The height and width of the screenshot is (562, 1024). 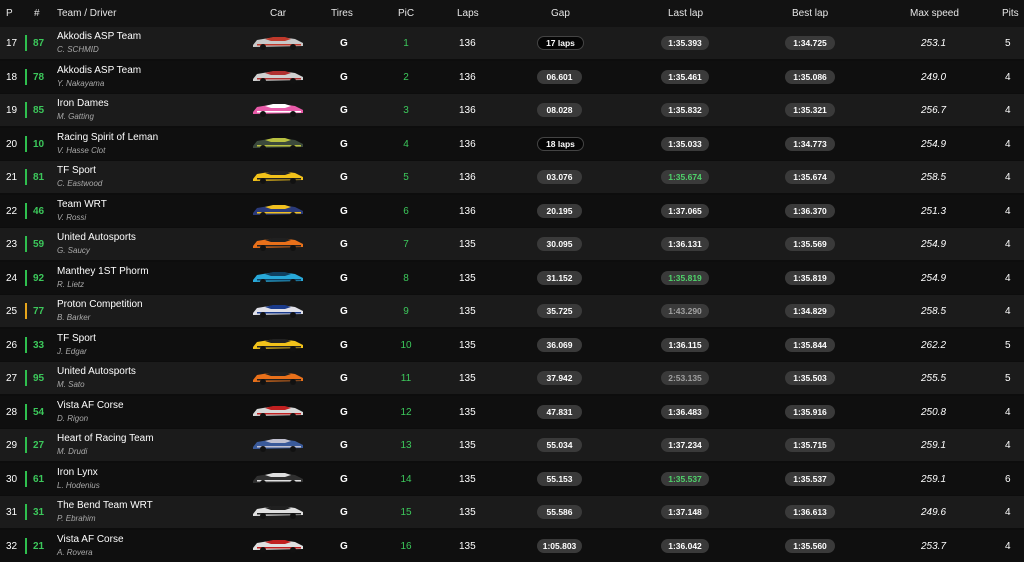 What do you see at coordinates (78, 49) in the screenshot?
I see `driver-name: C. SCHMID` at bounding box center [78, 49].